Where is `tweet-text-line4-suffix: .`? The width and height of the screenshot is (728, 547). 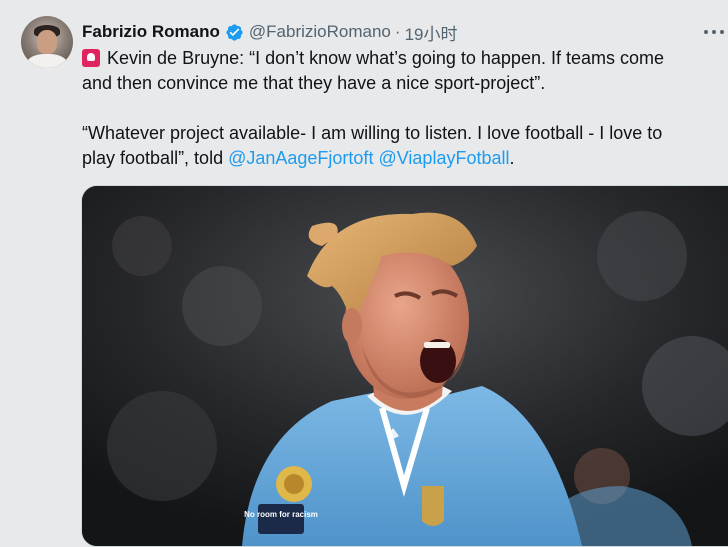
tweet-text-line4-suffix: . is located at coordinates (512, 158).